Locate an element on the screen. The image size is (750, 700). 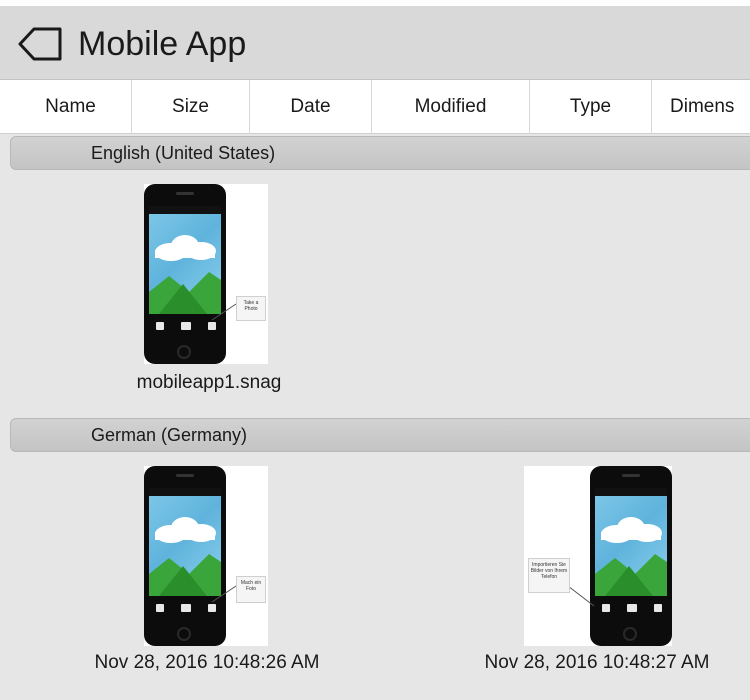
file-caption: mobileapp1.snag is located at coordinates (209, 383).